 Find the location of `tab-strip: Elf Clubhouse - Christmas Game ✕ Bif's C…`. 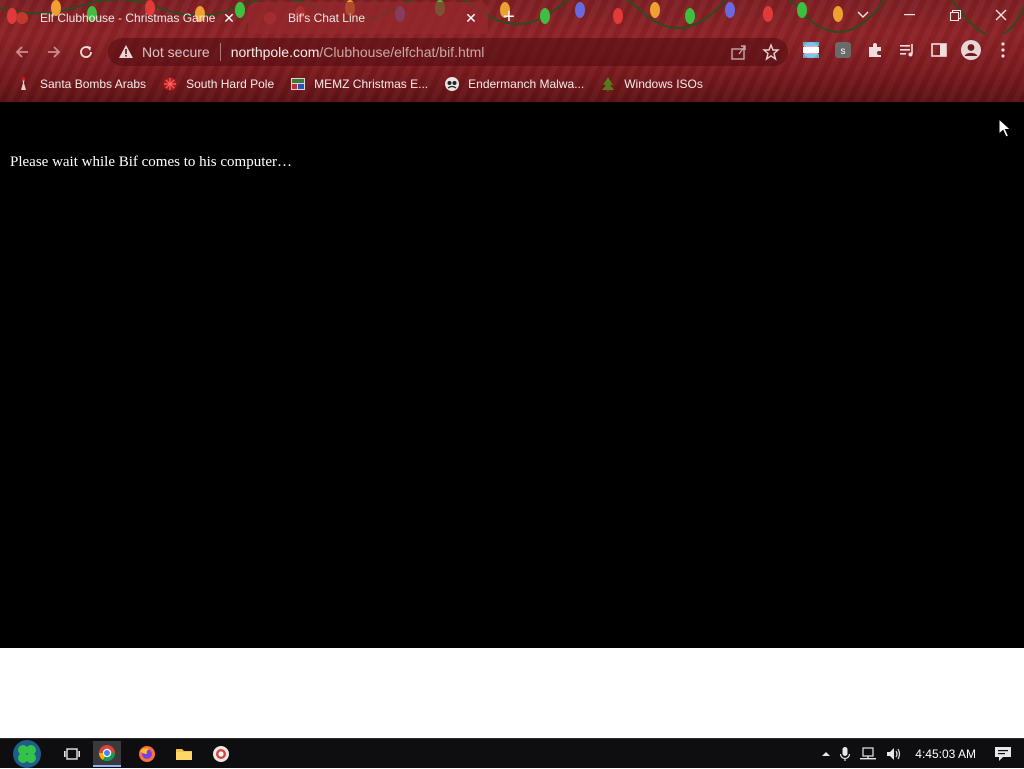

tab-strip: Elf Clubhouse - Christmas Game ✕ Bif's C… is located at coordinates (512, 17).